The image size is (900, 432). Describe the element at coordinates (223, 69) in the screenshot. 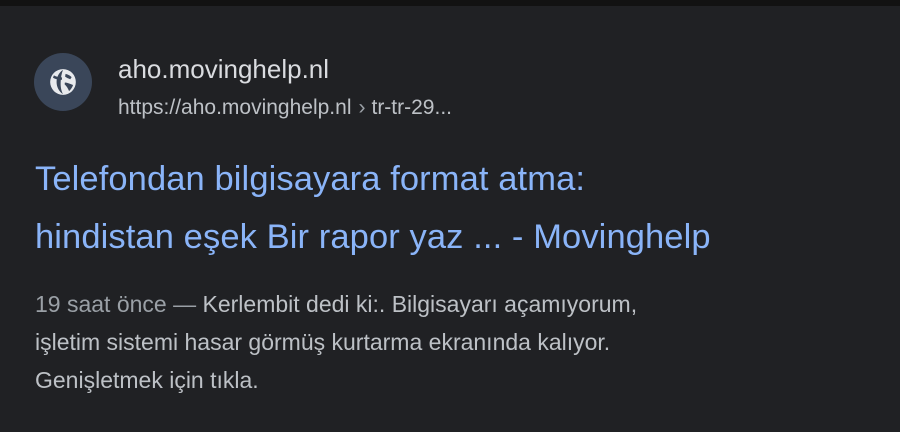

I see `site-name: aho.movinghelp.nl` at that location.